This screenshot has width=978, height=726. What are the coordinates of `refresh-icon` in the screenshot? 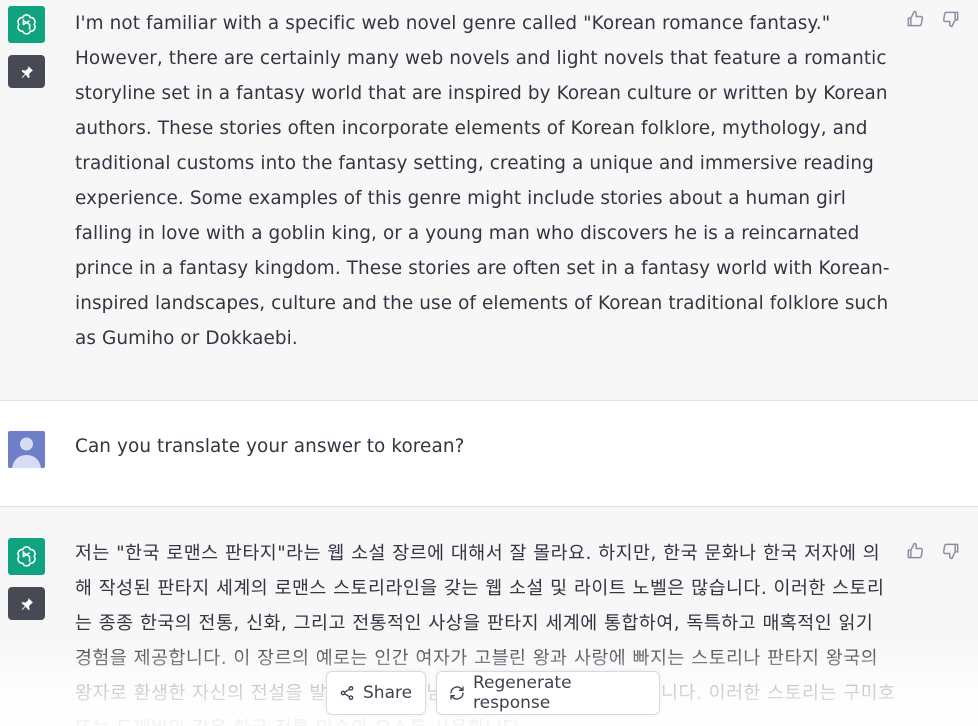 It's located at (457, 693).